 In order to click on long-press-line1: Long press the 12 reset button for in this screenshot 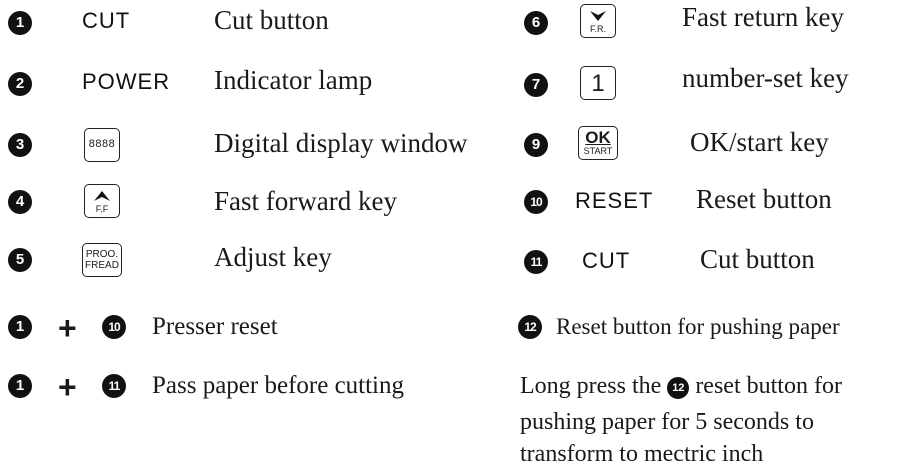, I will do `click(681, 386)`.